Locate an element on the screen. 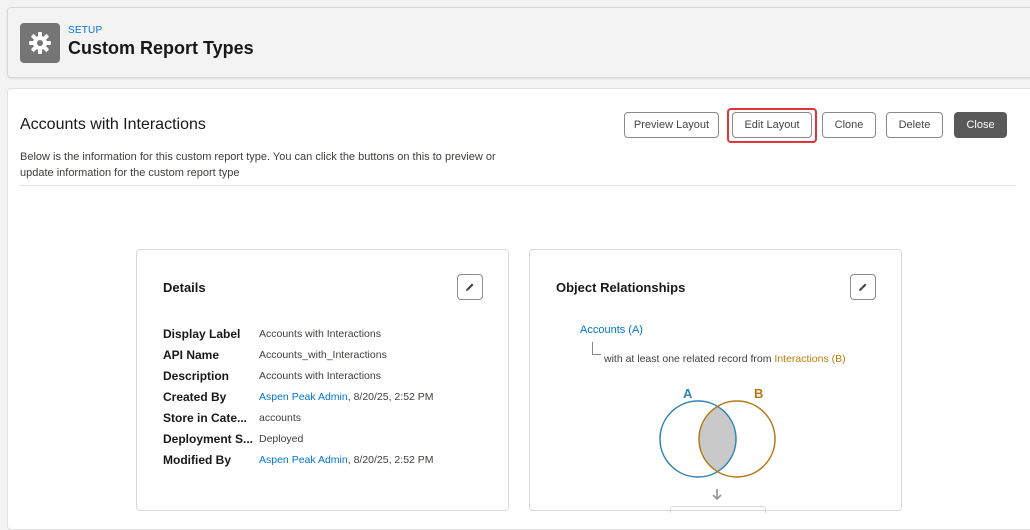 This screenshot has height=530, width=1030. edit-layout-button: Edit Layout is located at coordinates (772, 125).